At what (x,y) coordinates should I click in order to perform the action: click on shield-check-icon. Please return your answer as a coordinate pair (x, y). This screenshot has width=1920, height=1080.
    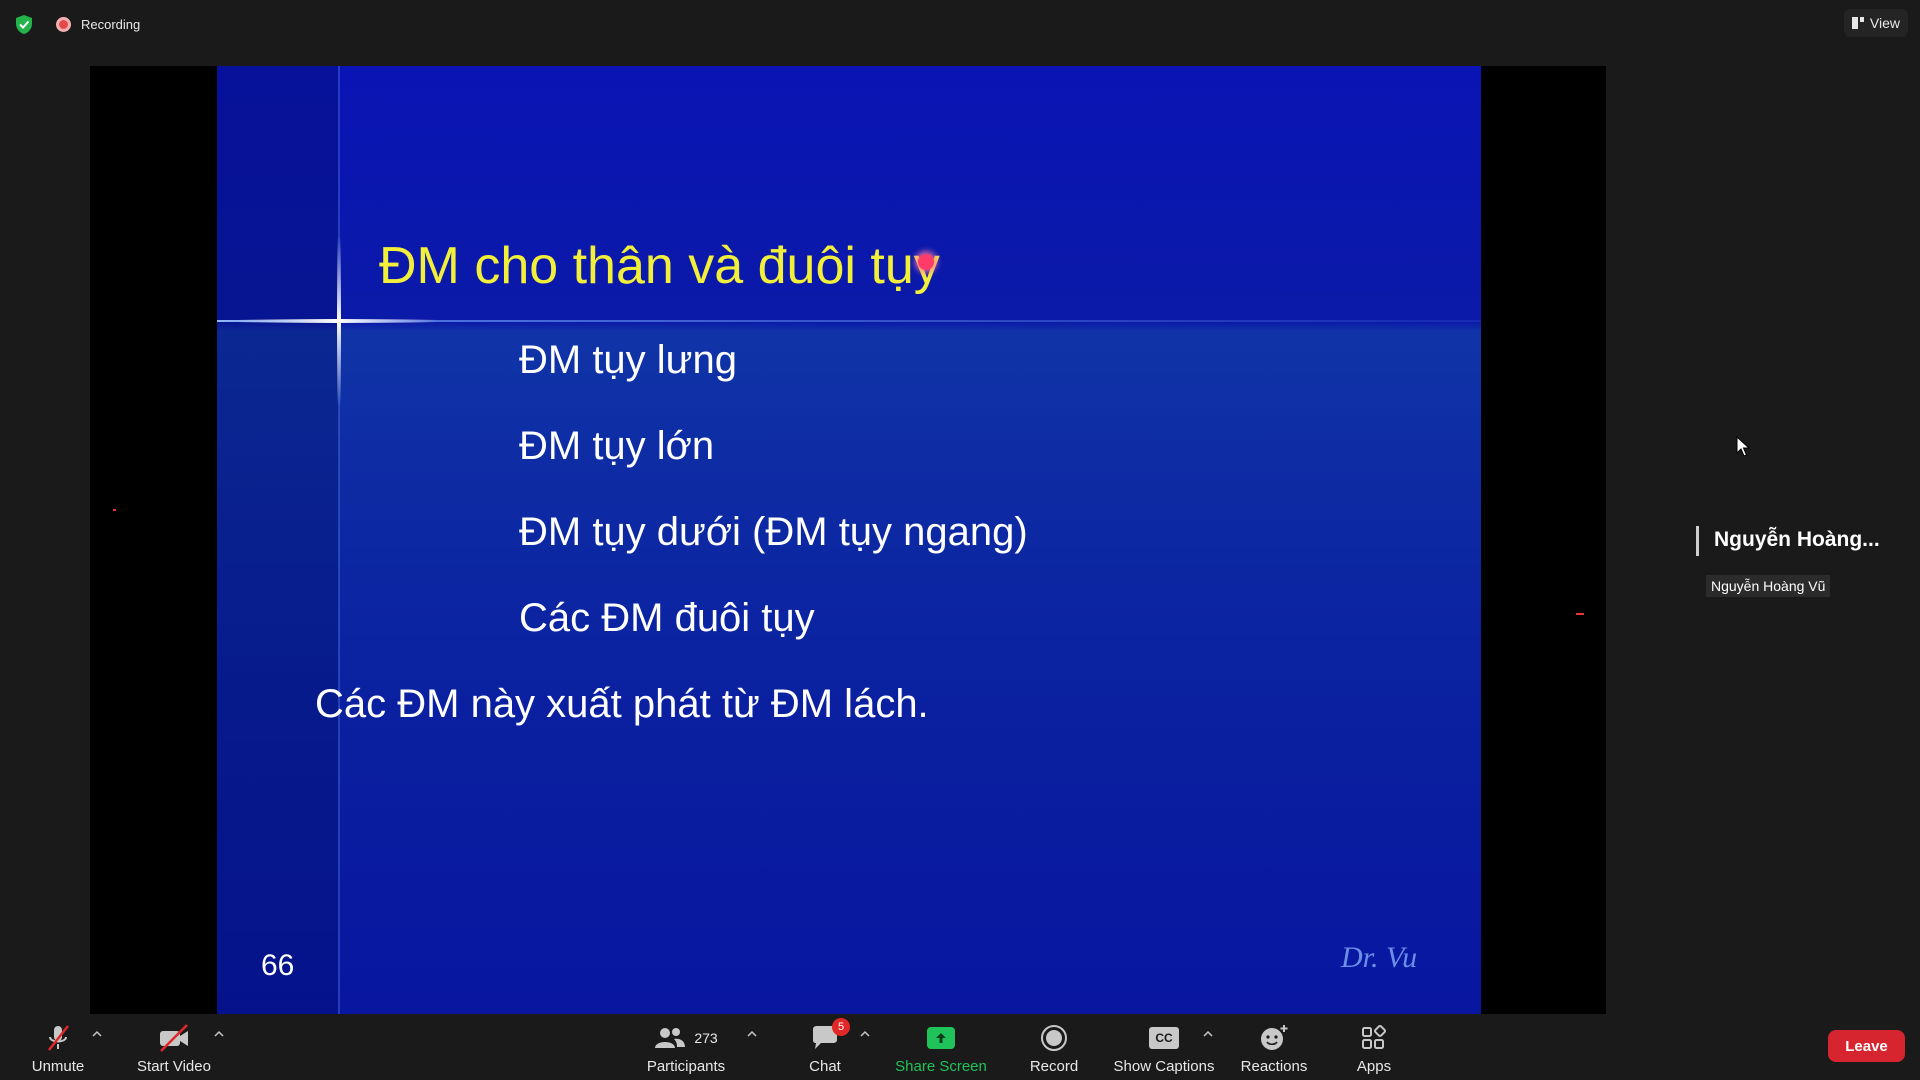
    Looking at the image, I should click on (24, 24).